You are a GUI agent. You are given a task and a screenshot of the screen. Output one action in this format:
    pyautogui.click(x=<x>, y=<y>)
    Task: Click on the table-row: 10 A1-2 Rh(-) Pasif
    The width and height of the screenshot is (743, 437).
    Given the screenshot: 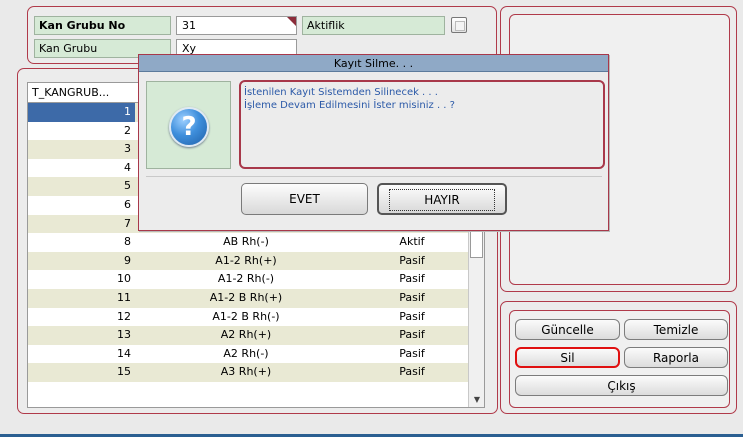 What is the action you would take?
    pyautogui.click(x=256, y=279)
    